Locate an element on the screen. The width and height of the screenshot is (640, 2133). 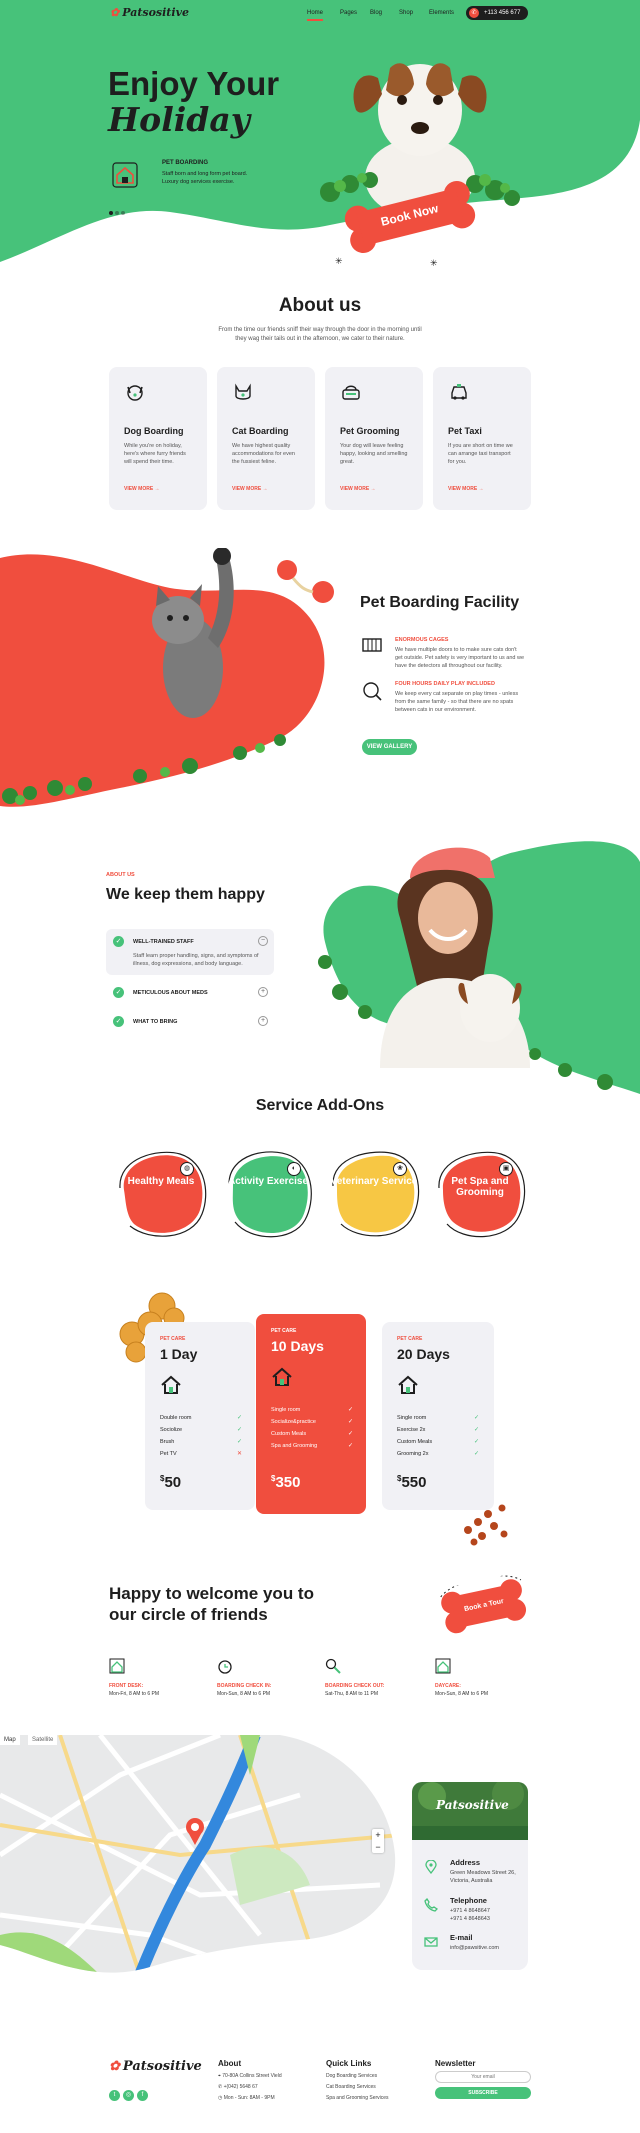
map-view is located at coordinates (200, 1855).